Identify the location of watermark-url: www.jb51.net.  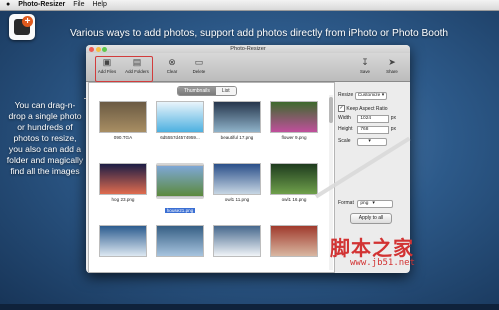
(383, 263).